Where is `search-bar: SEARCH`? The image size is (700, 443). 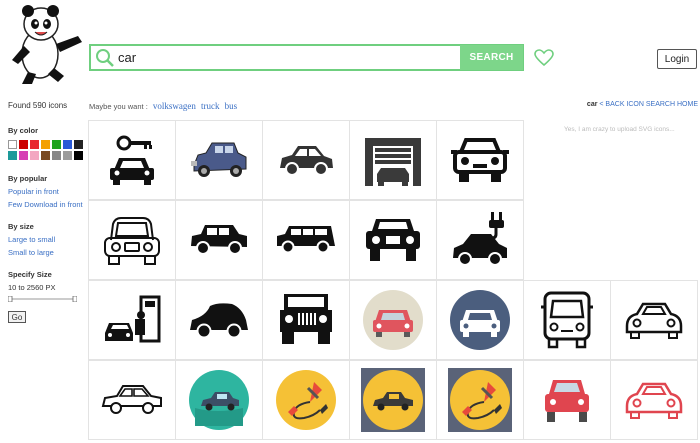 search-bar: SEARCH is located at coordinates (306, 57).